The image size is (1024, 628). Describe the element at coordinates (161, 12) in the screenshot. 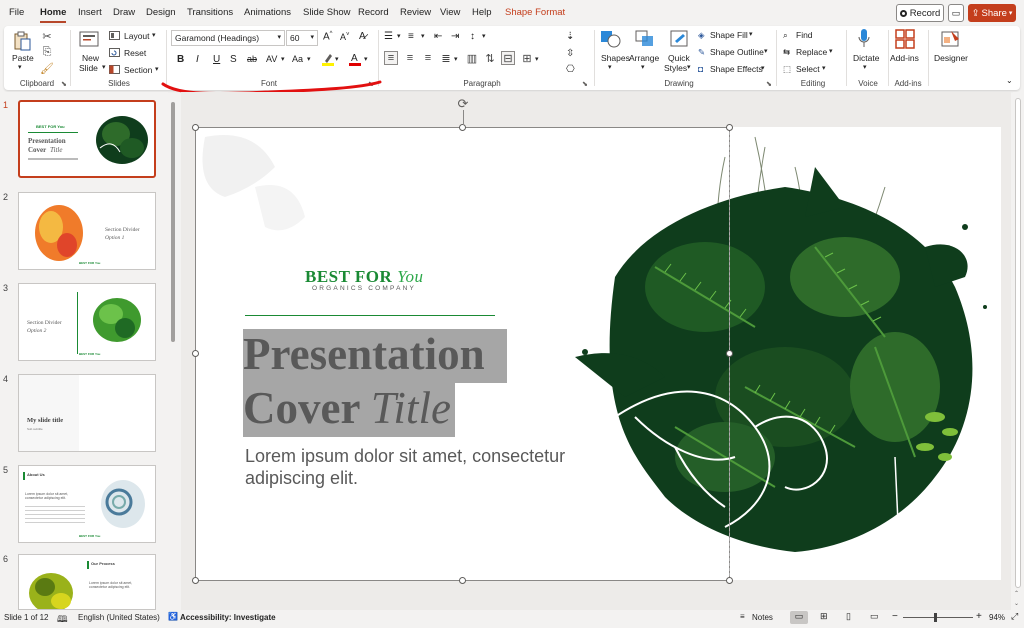

I see `tab-design: Design` at that location.